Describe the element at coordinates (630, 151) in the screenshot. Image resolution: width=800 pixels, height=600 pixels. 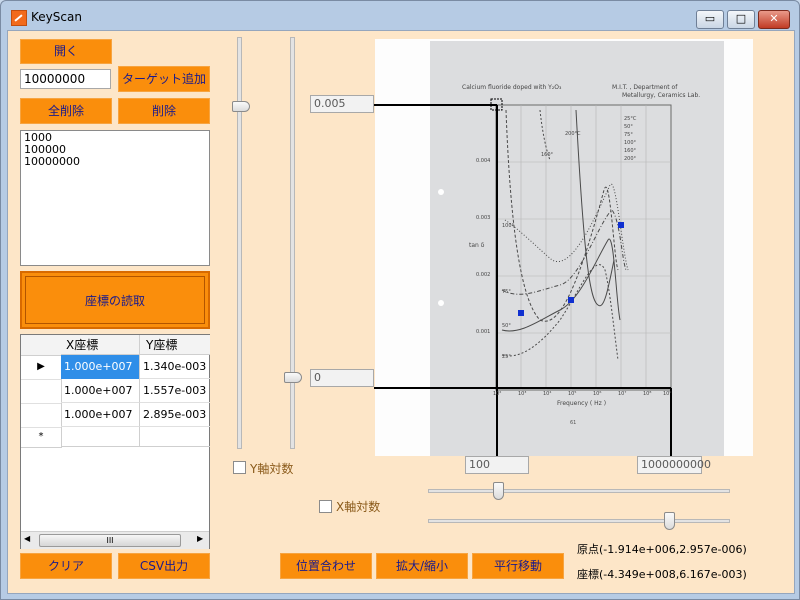
I see `scan-legend-entry: 160°` at that location.